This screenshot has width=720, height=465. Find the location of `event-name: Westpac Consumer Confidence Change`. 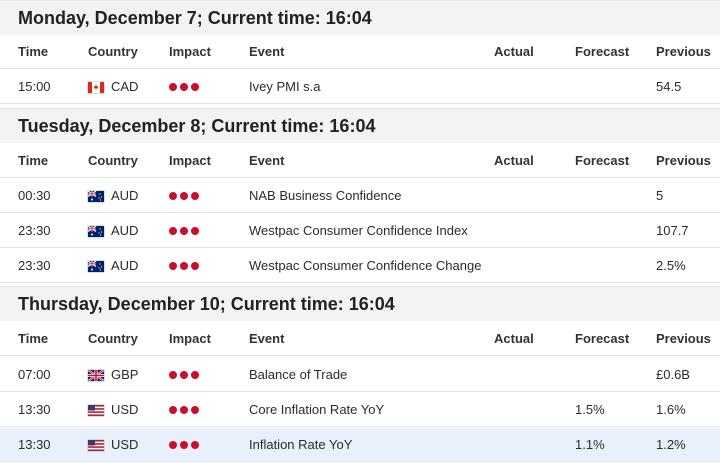

event-name: Westpac Consumer Confidence Change is located at coordinates (365, 266).